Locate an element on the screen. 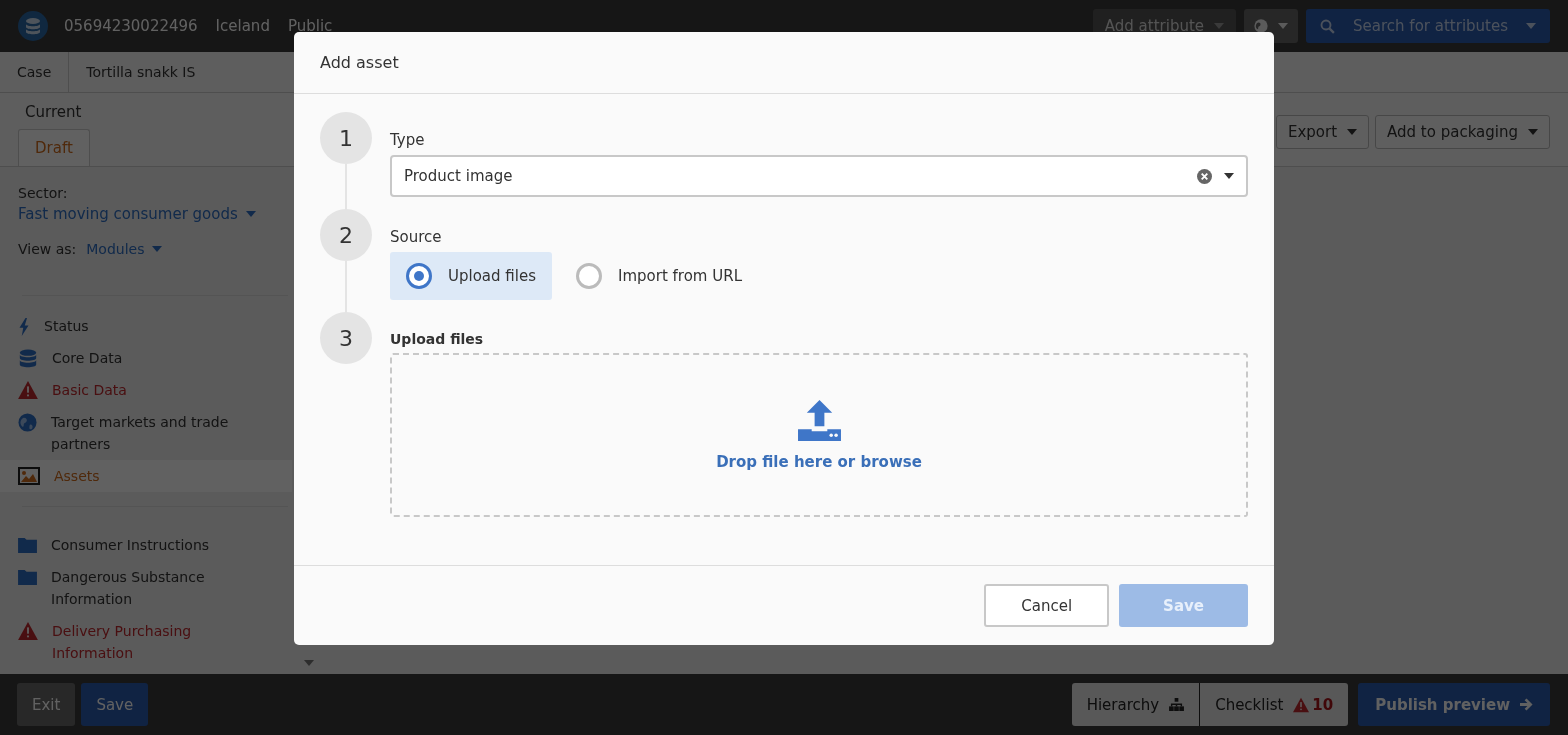 The image size is (1568, 735). clear-icon is located at coordinates (1204, 176).